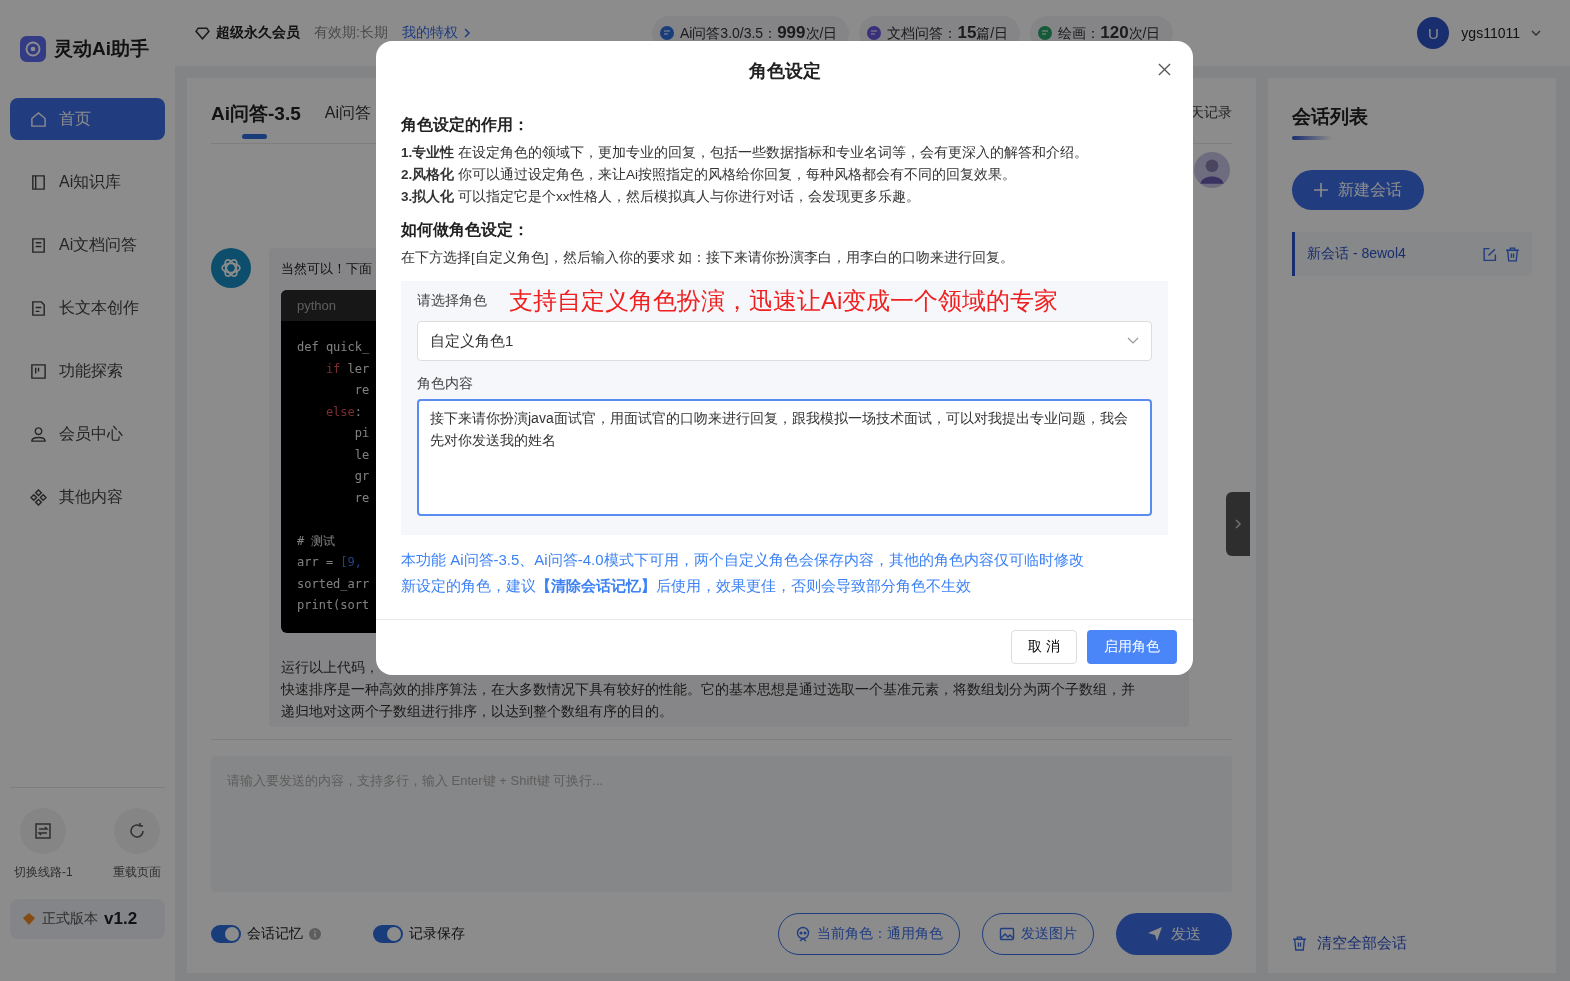 Image resolution: width=1570 pixels, height=981 pixels. Describe the element at coordinates (1038, 934) in the screenshot. I see `send-image-button: 发送图片` at that location.